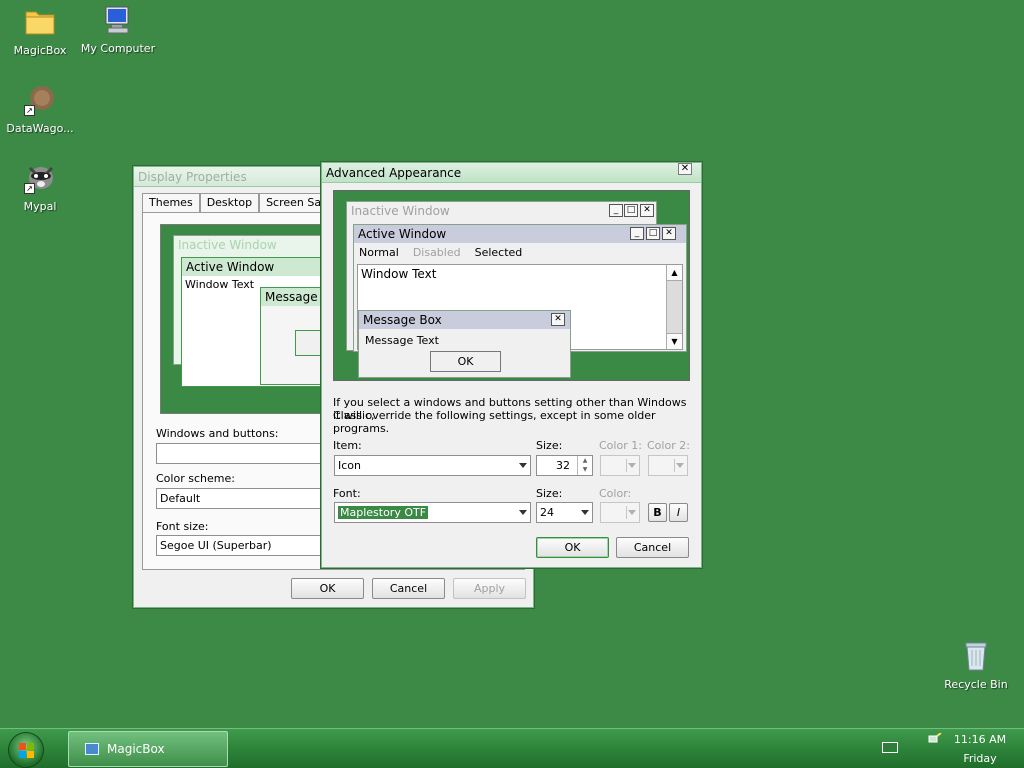 The image size is (1024, 768). What do you see at coordinates (980, 749) in the screenshot?
I see `clock: 11:16 AM Friday` at bounding box center [980, 749].